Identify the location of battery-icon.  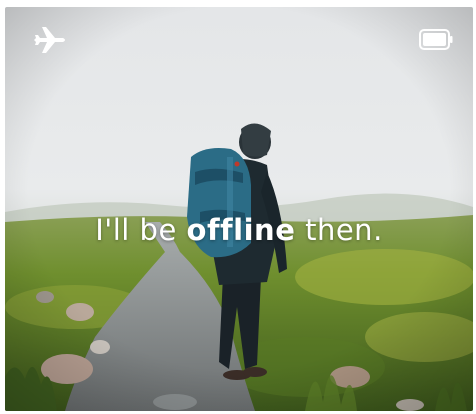
(436, 39).